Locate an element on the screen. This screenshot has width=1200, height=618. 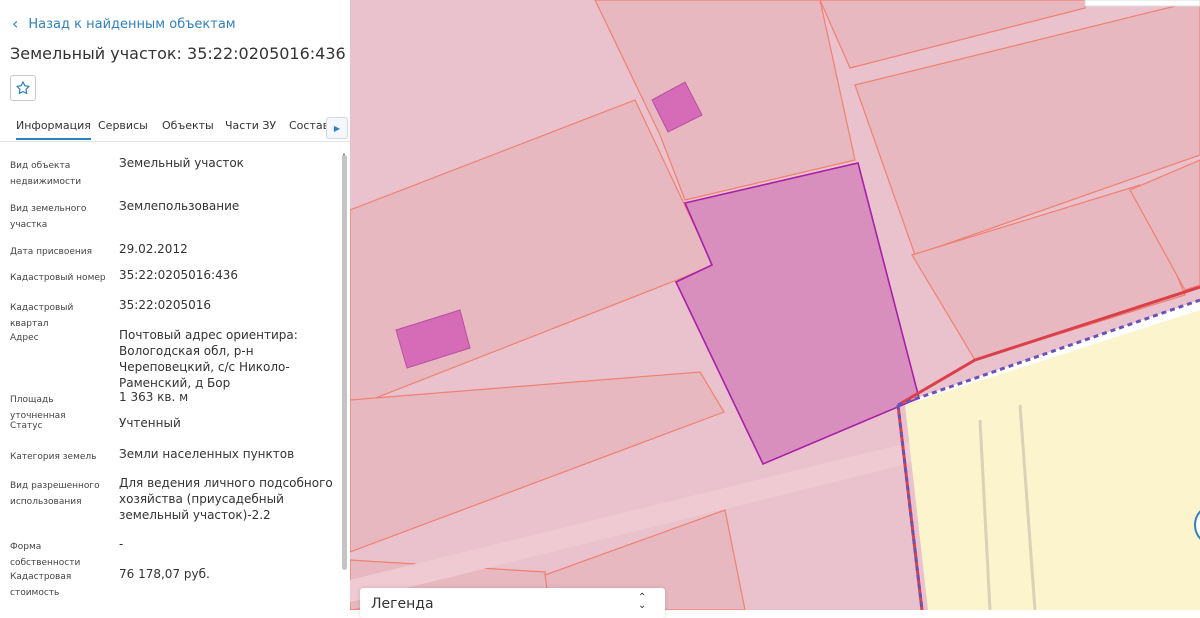
info-label: Кадастровый квартал is located at coordinates (42, 316).